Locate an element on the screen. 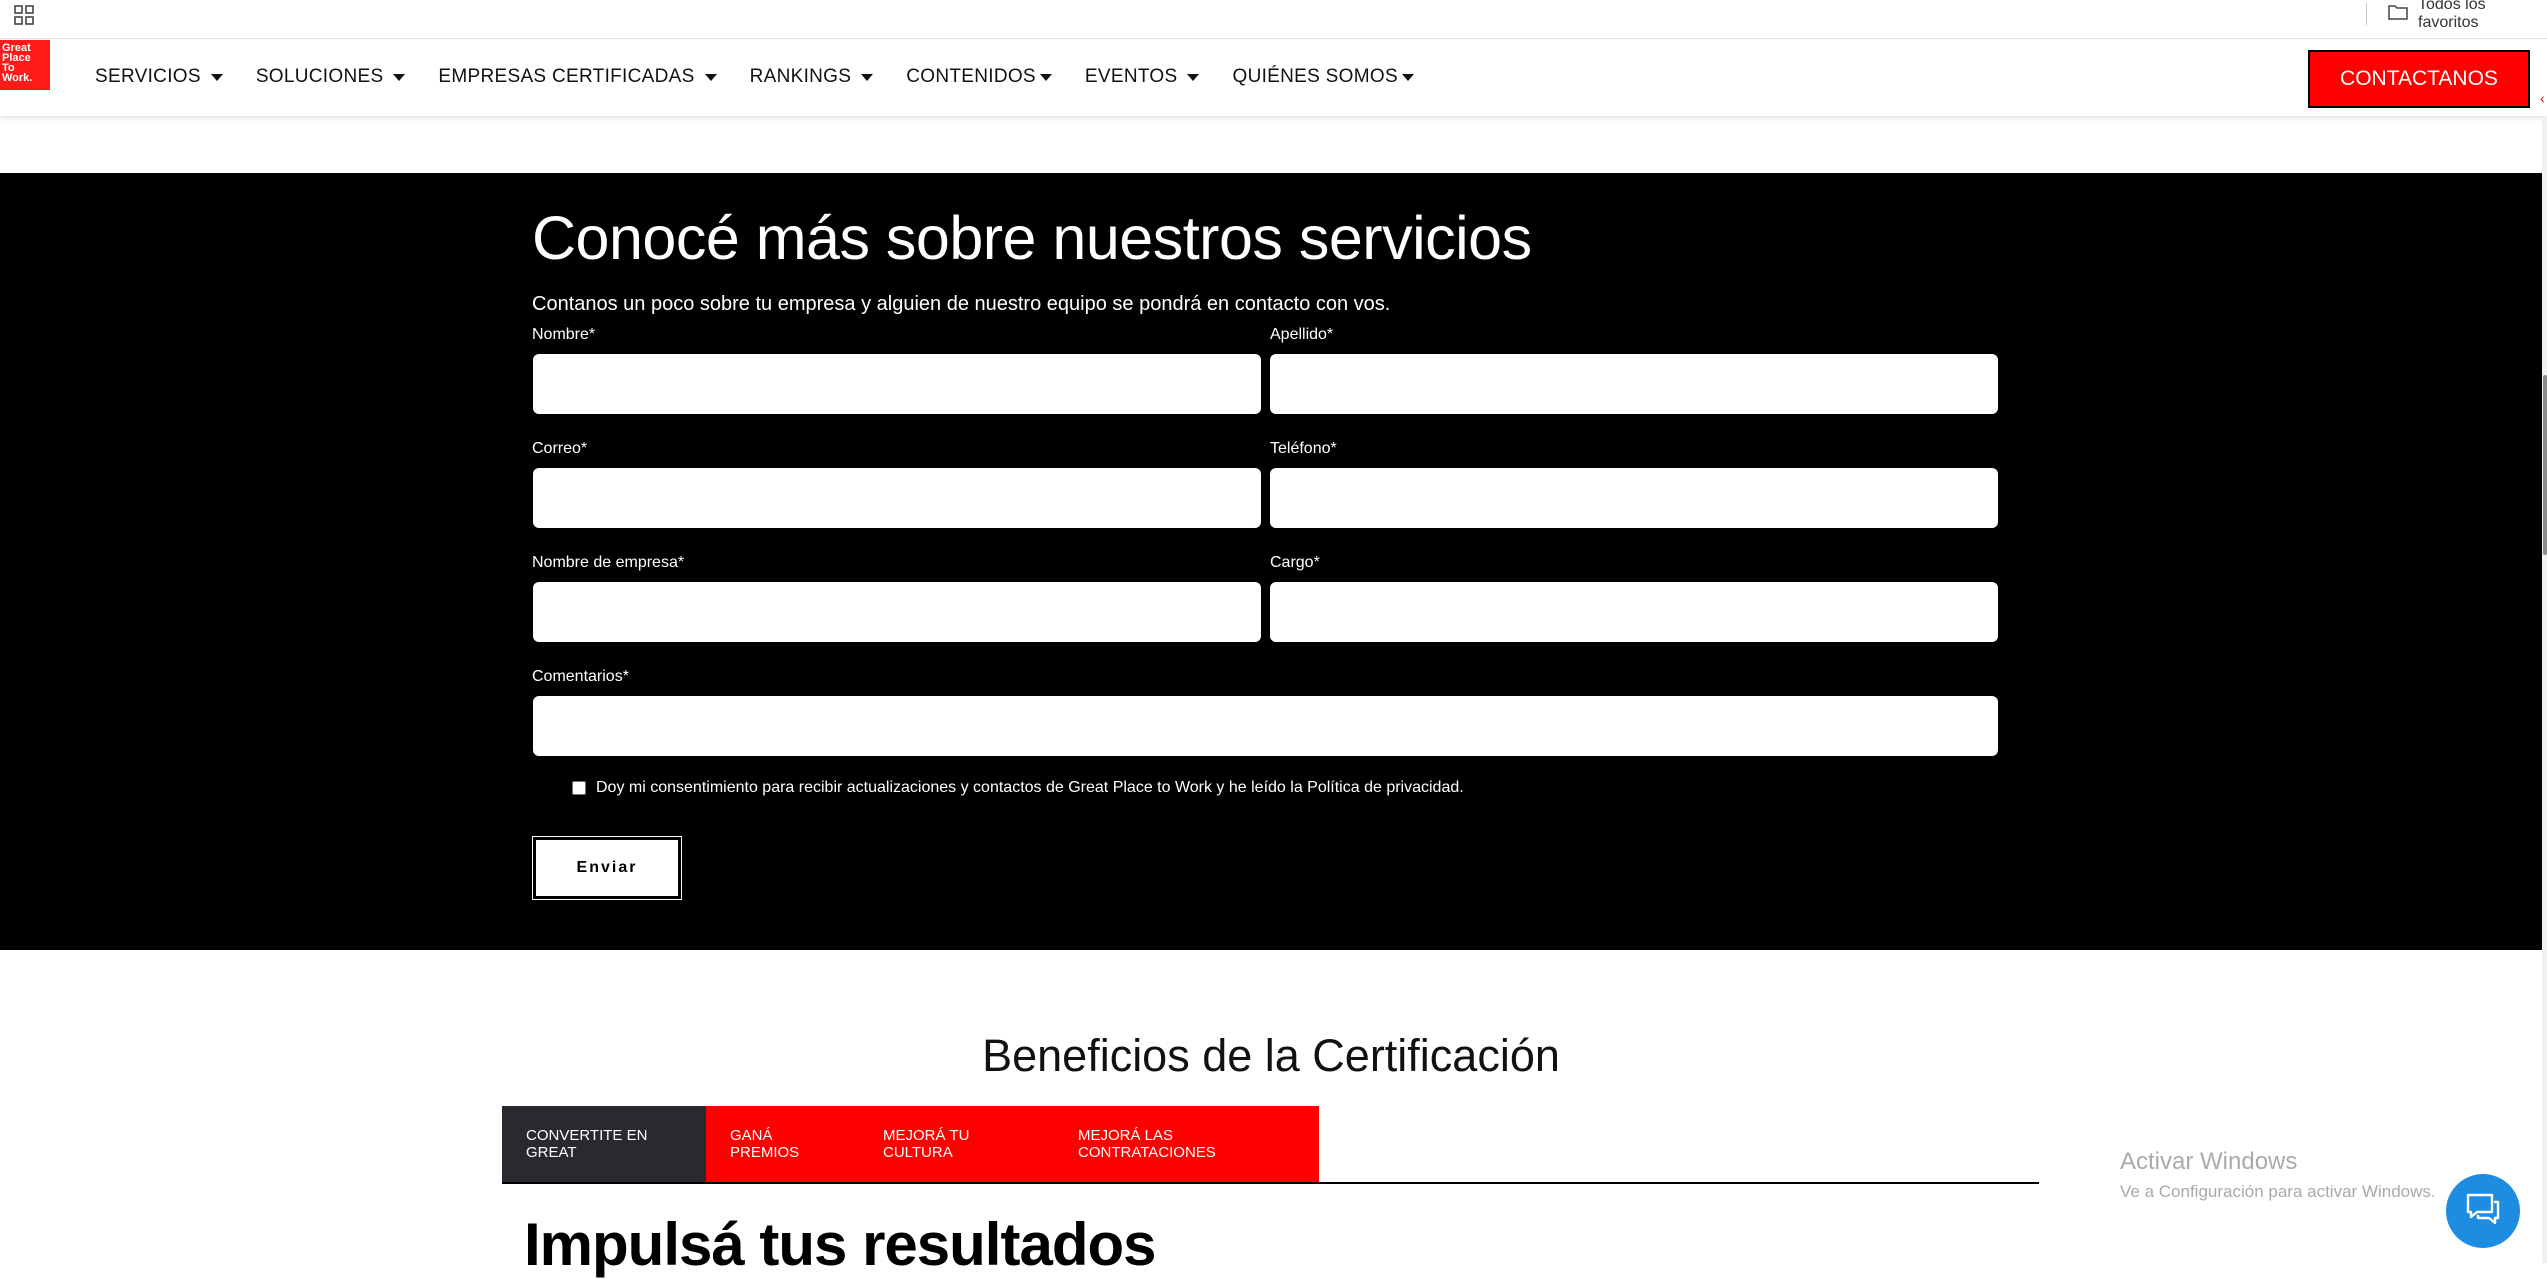 This screenshot has width=2547, height=1279. chat-widget-button is located at coordinates (2483, 1211).